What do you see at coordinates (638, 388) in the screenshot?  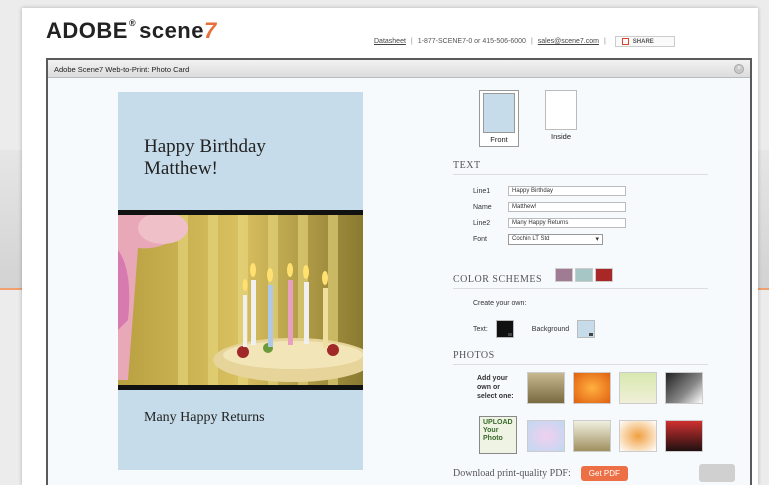 I see `photo-thumb-dog` at bounding box center [638, 388].